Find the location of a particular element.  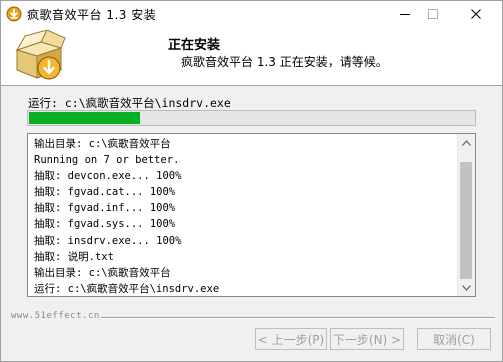

header-heading: 正在安装 is located at coordinates (194, 45).